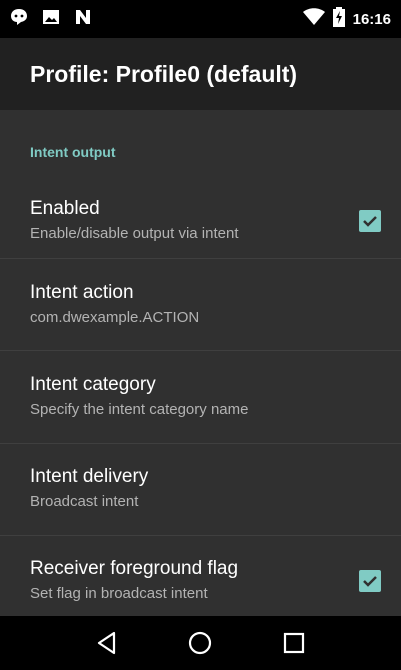 The width and height of the screenshot is (401, 670). What do you see at coordinates (89, 476) in the screenshot?
I see `pref-title: Intent delivery` at bounding box center [89, 476].